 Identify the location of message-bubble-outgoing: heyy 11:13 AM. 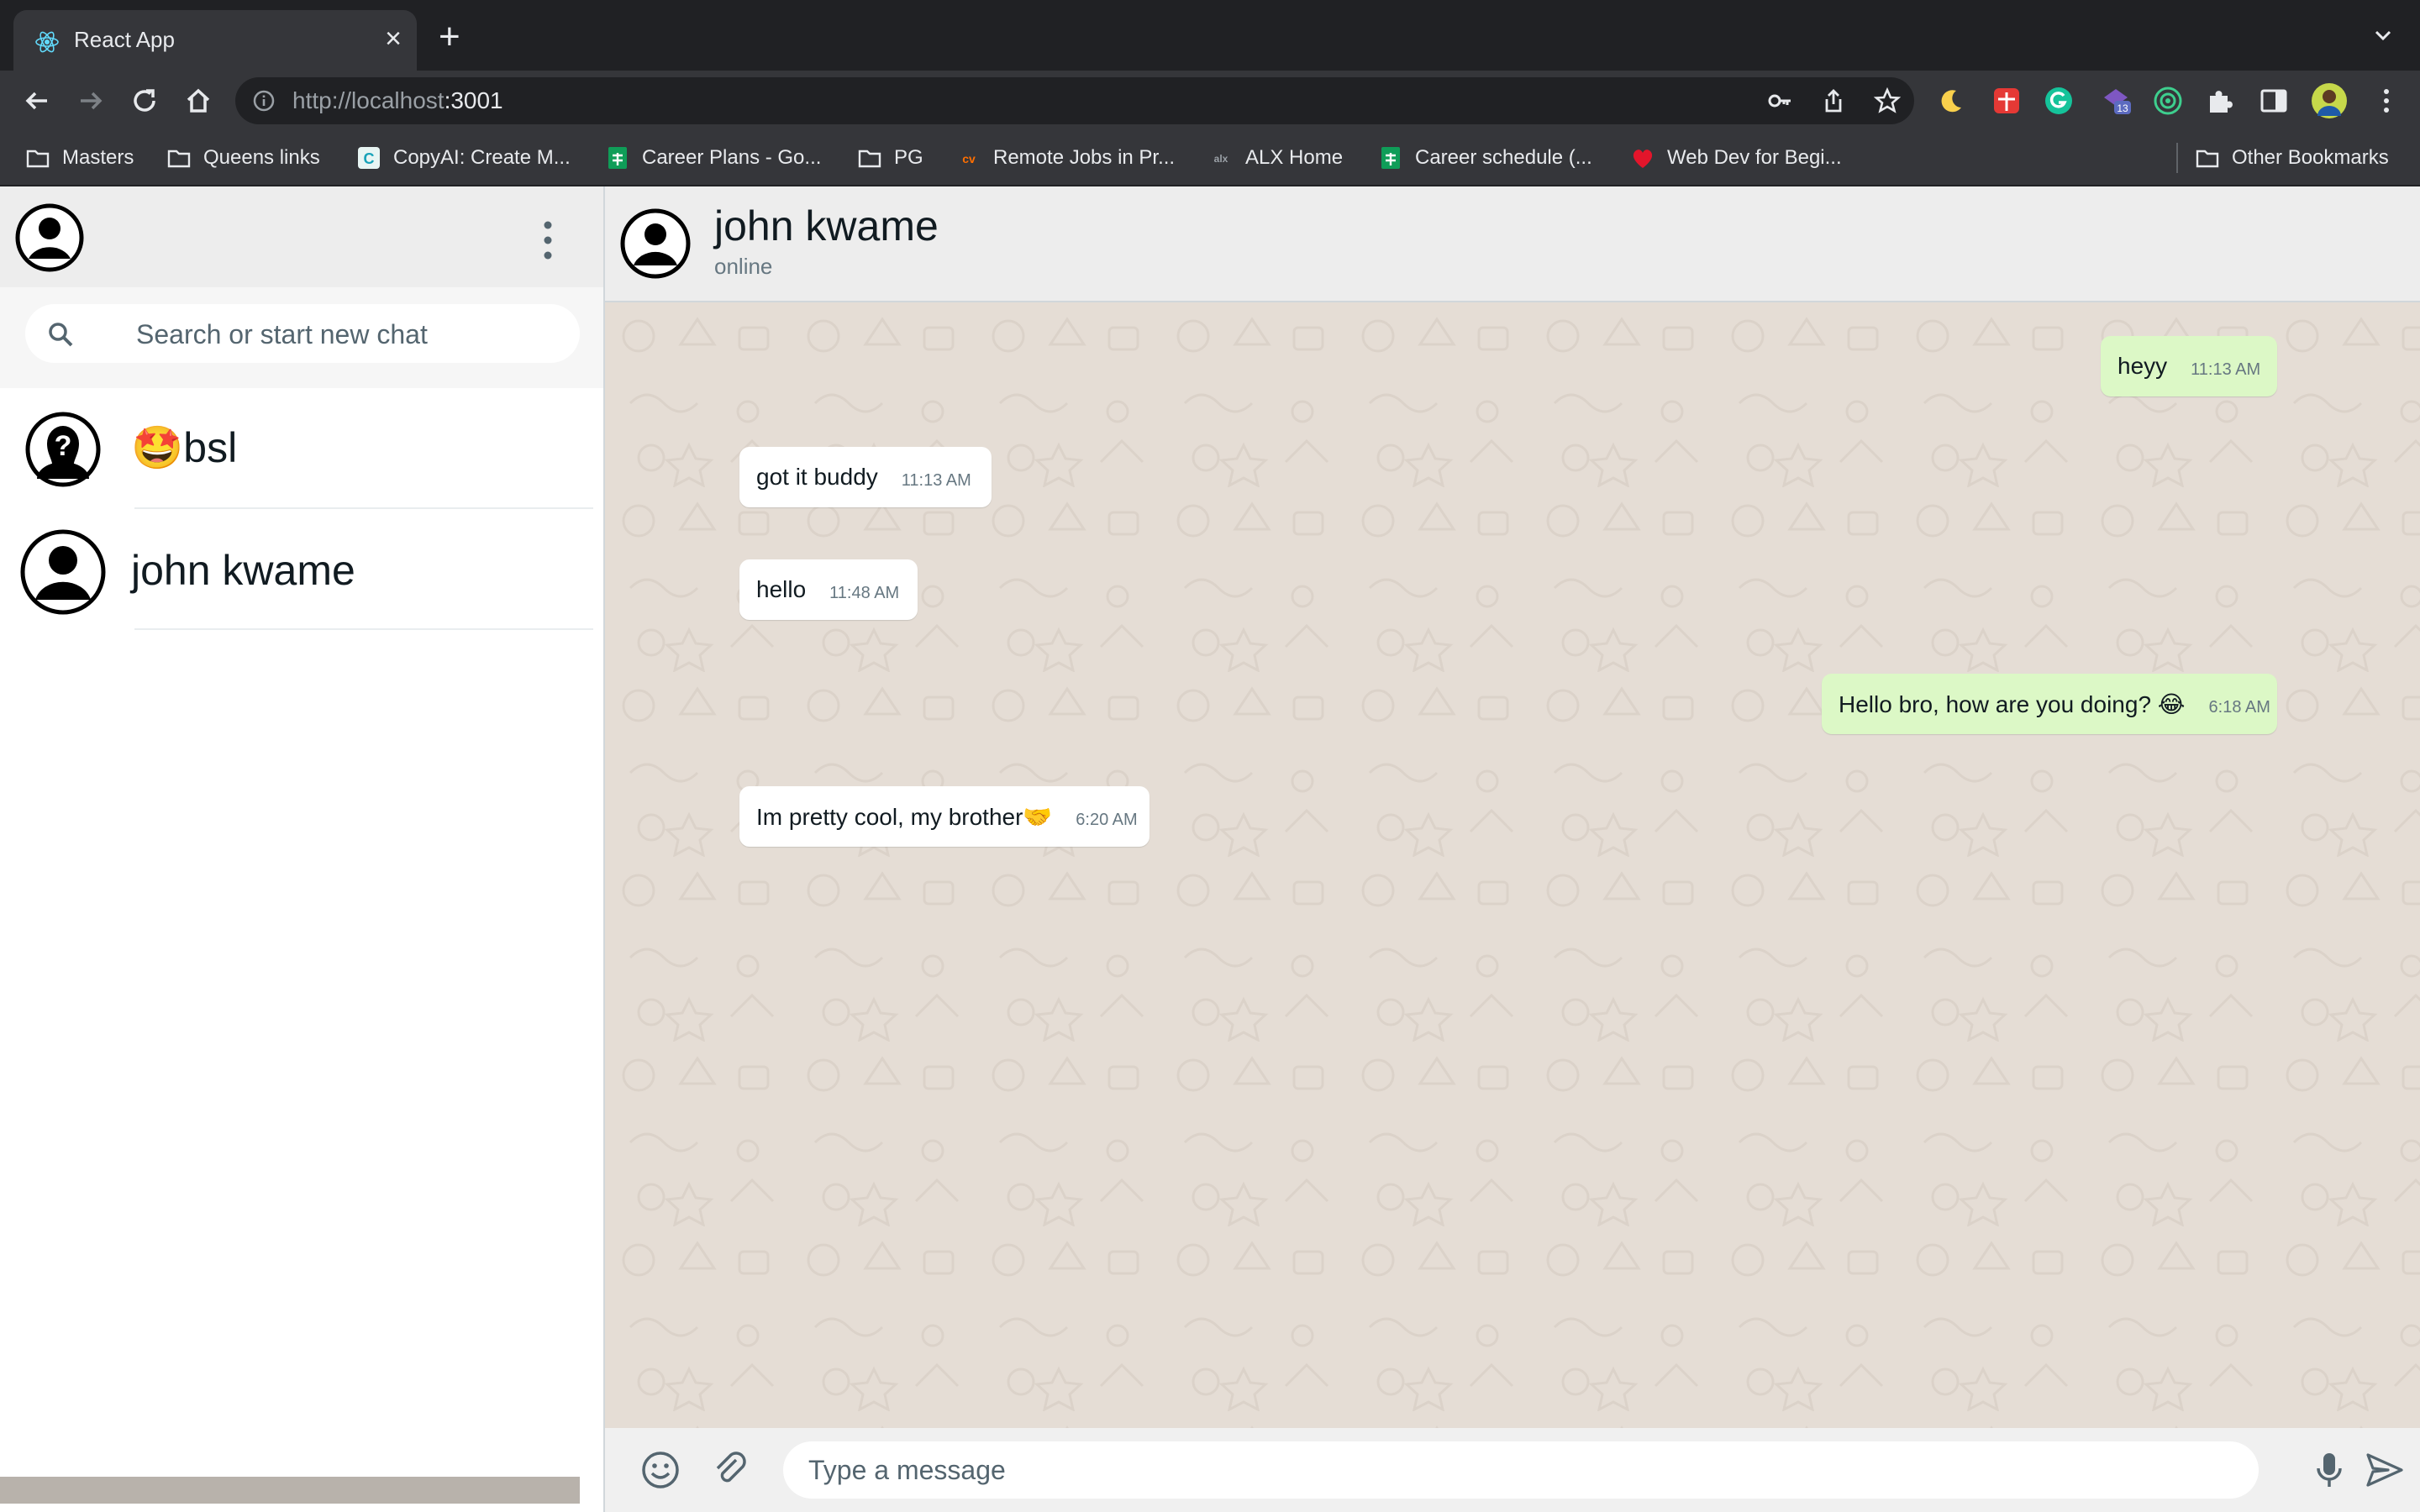
(2189, 366).